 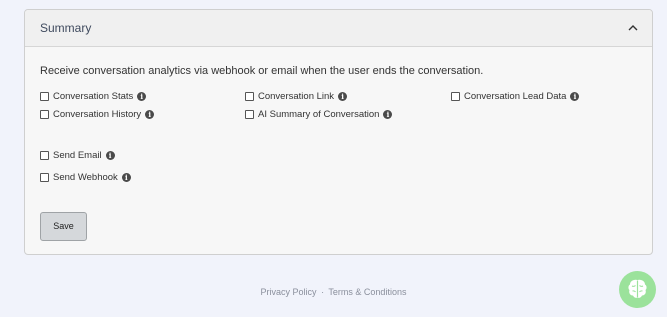 I want to click on conversation-lead-data-checkbox, so click(x=455, y=96).